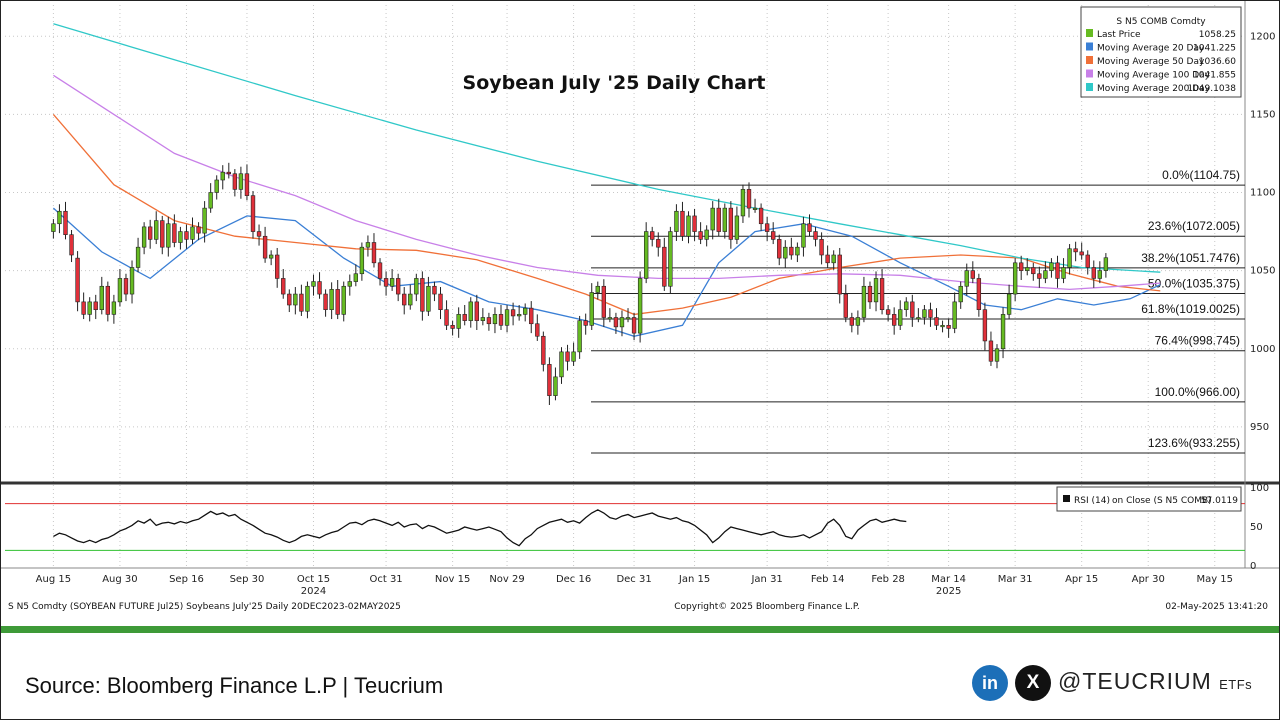 Image resolution: width=1280 pixels, height=720 pixels. What do you see at coordinates (1256, 527) in the screenshot?
I see `rsi-tick-label: 50` at bounding box center [1256, 527].